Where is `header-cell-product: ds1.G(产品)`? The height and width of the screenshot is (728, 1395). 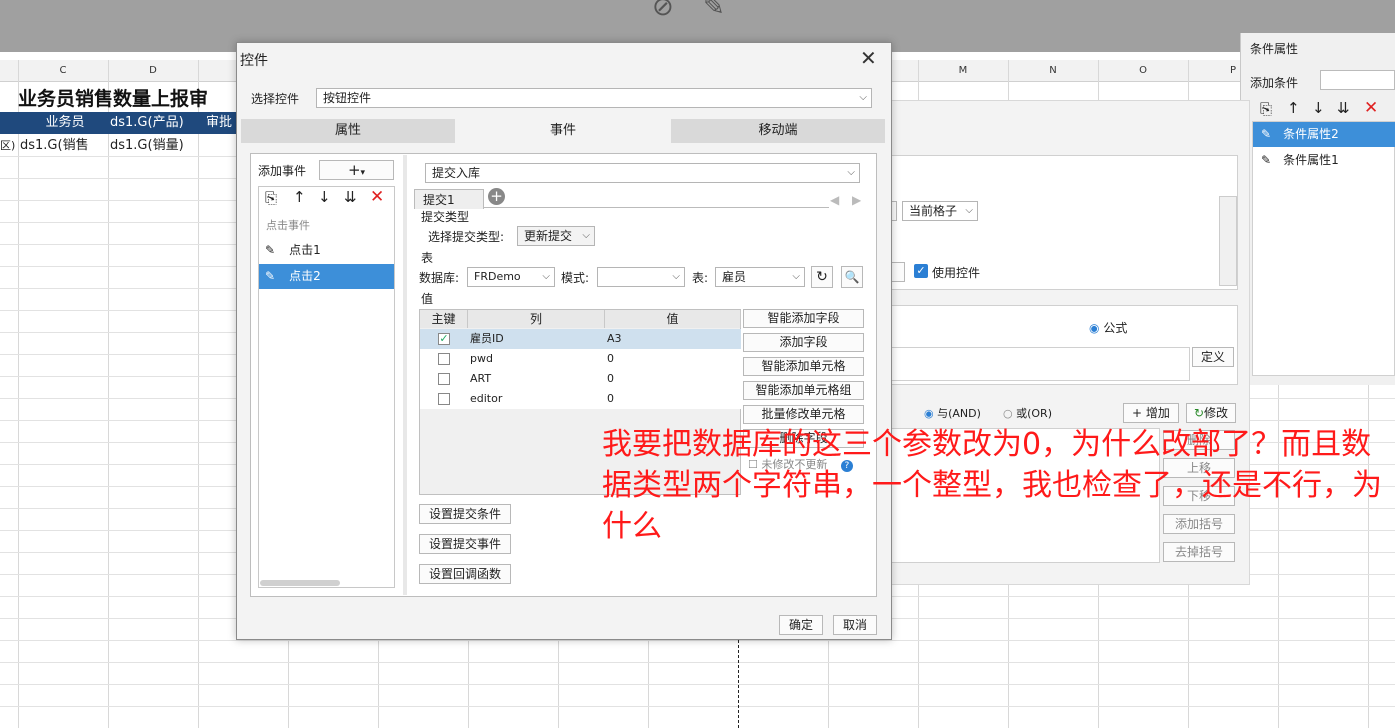
header-cell-product: ds1.G(产品) is located at coordinates (154, 123).